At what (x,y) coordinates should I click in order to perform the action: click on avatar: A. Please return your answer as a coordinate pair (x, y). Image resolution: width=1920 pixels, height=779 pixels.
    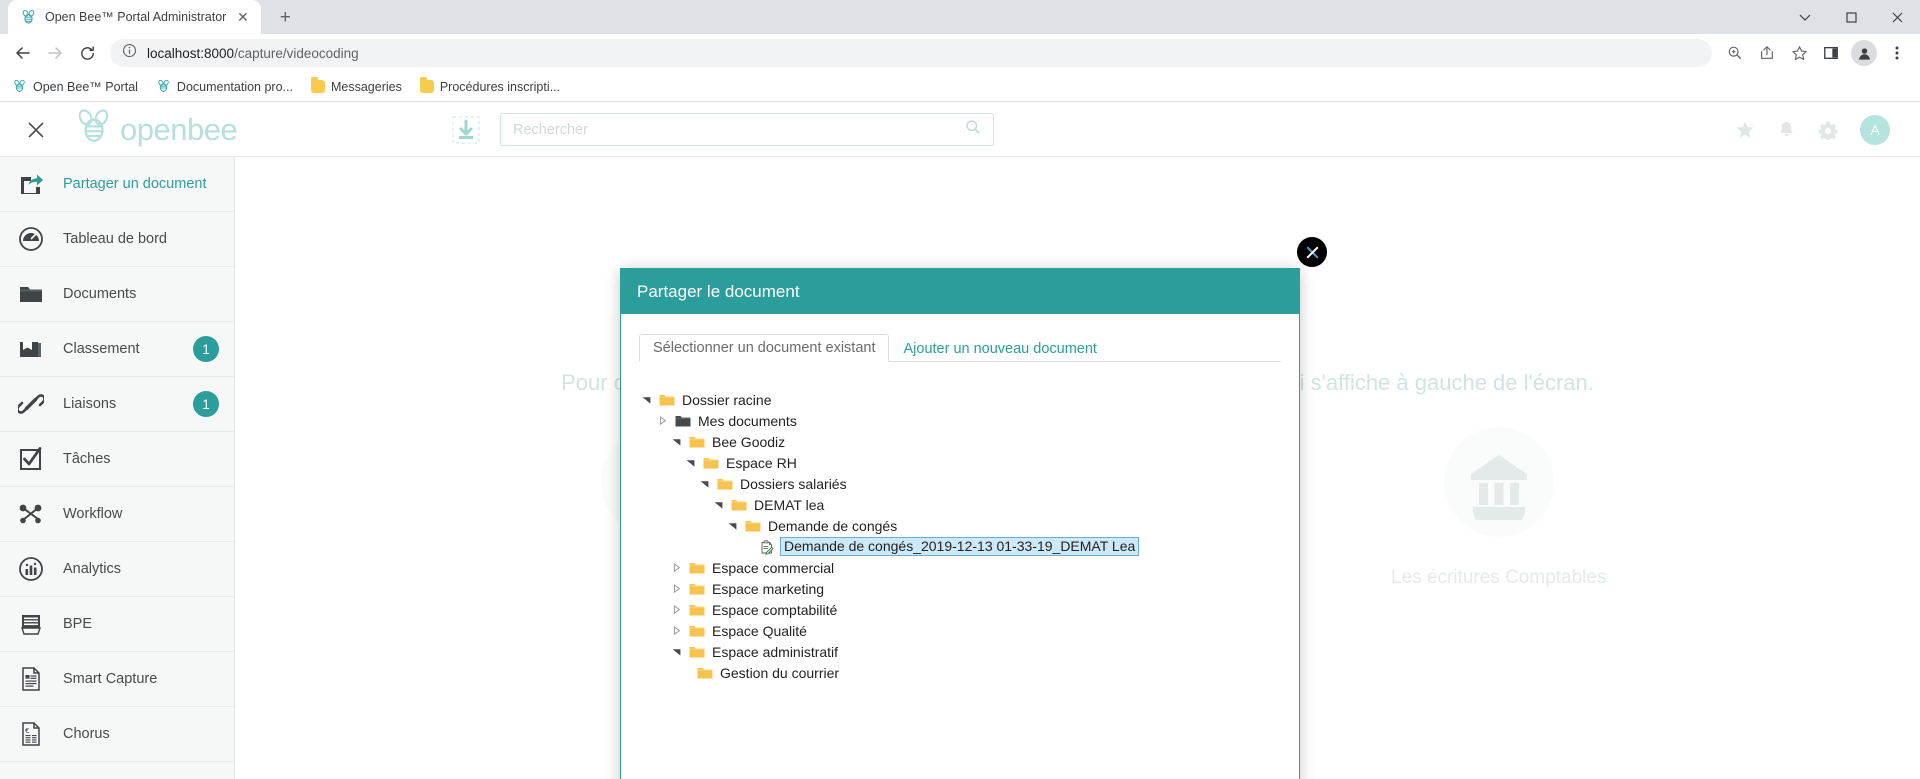
    Looking at the image, I should click on (1875, 129).